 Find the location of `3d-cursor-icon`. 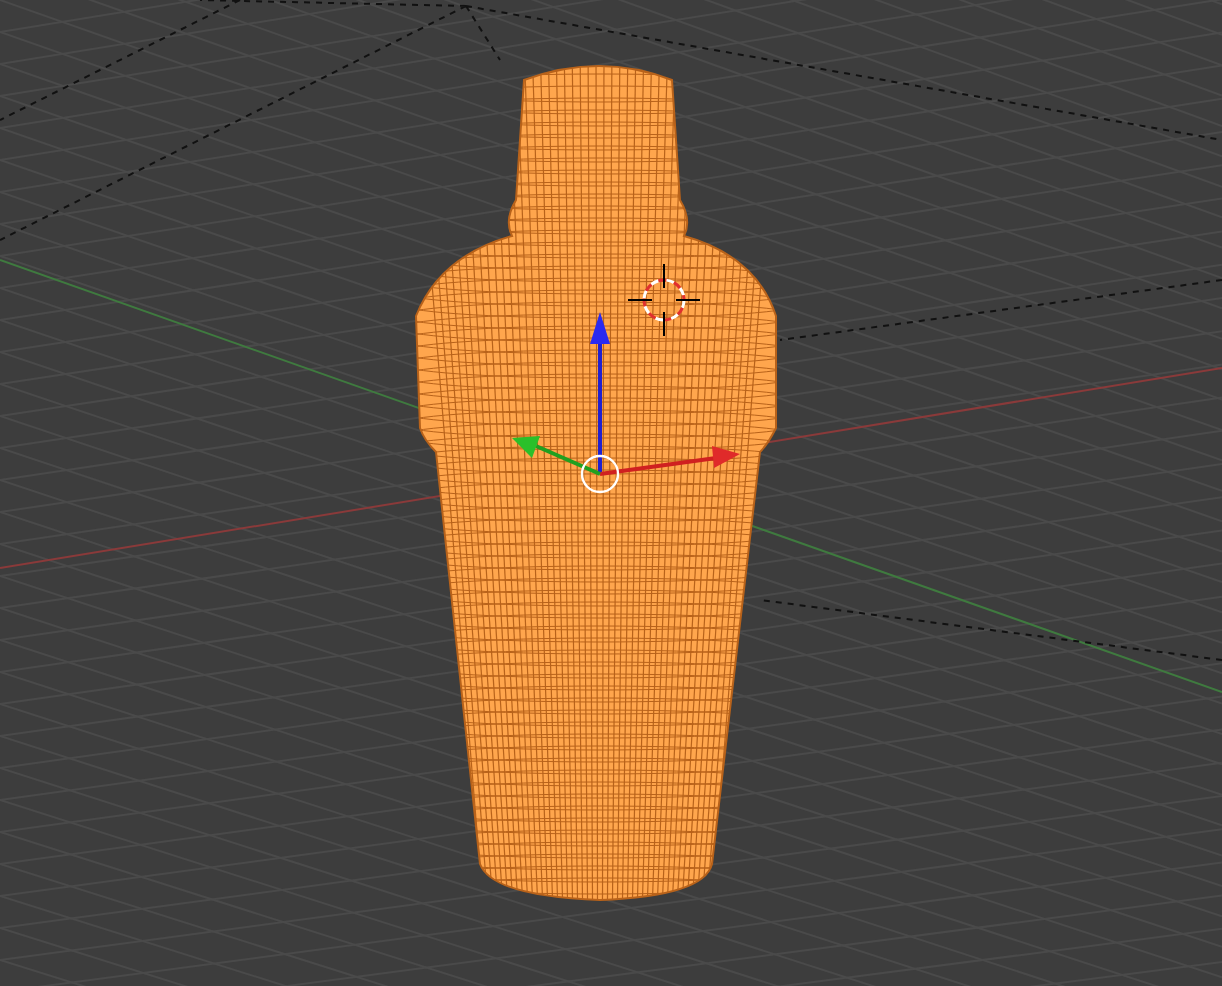

3d-cursor-icon is located at coordinates (664, 300).